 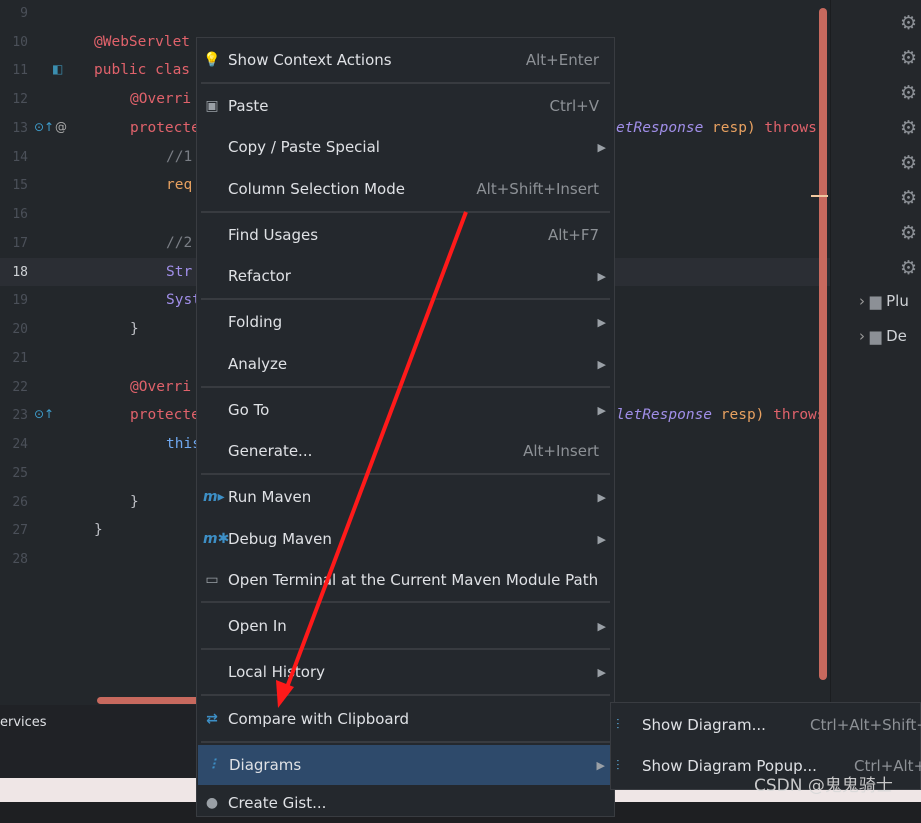 What do you see at coordinates (376, 451) in the screenshot?
I see `arrow-shaft` at bounding box center [376, 451].